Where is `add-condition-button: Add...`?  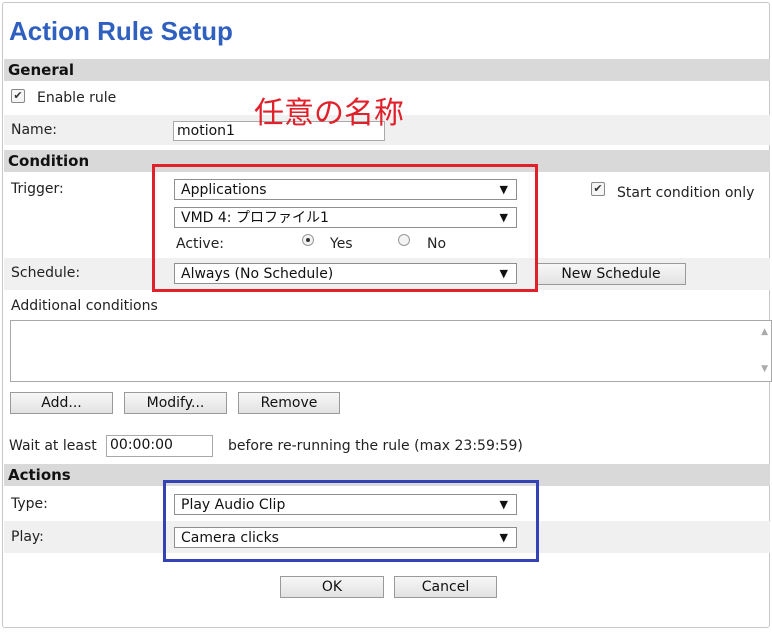
add-condition-button: Add... is located at coordinates (61, 403).